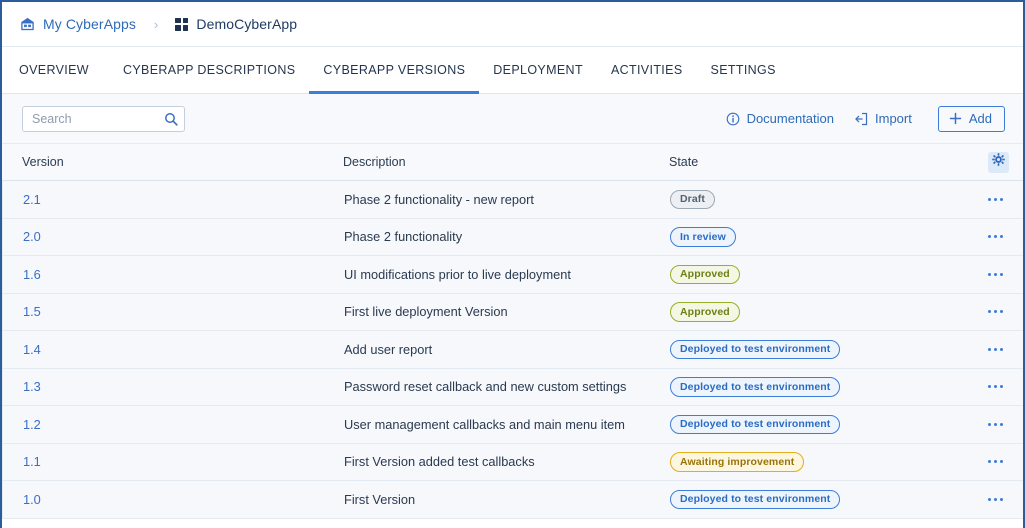  What do you see at coordinates (439, 462) in the screenshot?
I see `row-description: First Version added test callbacks` at bounding box center [439, 462].